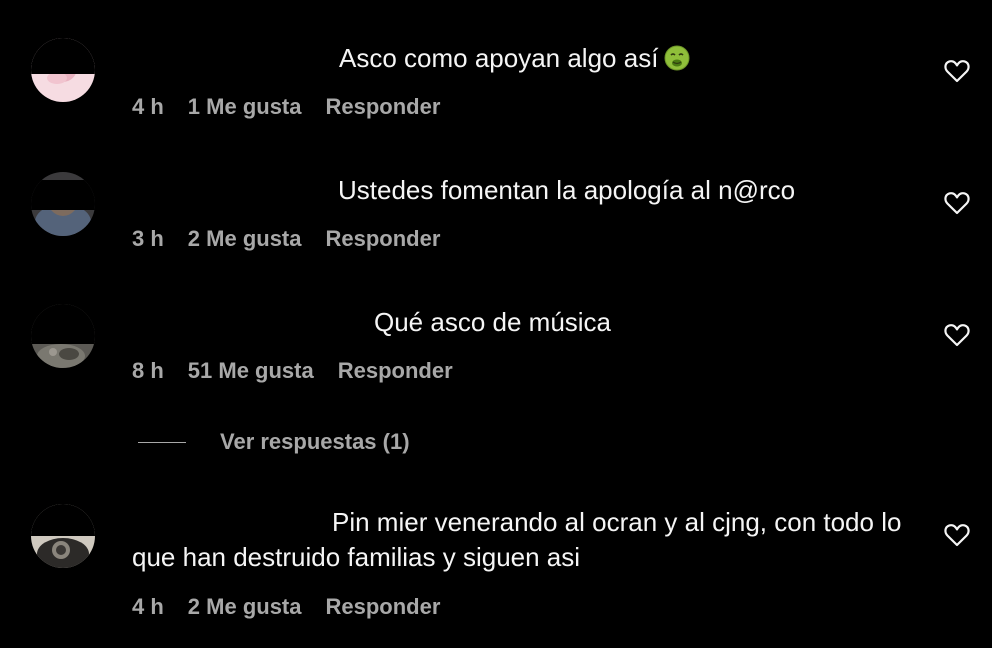 Image resolution: width=992 pixels, height=648 pixels. Describe the element at coordinates (567, 190) in the screenshot. I see `comment-text: Ustedes fomentan la apología al n@rco` at that location.